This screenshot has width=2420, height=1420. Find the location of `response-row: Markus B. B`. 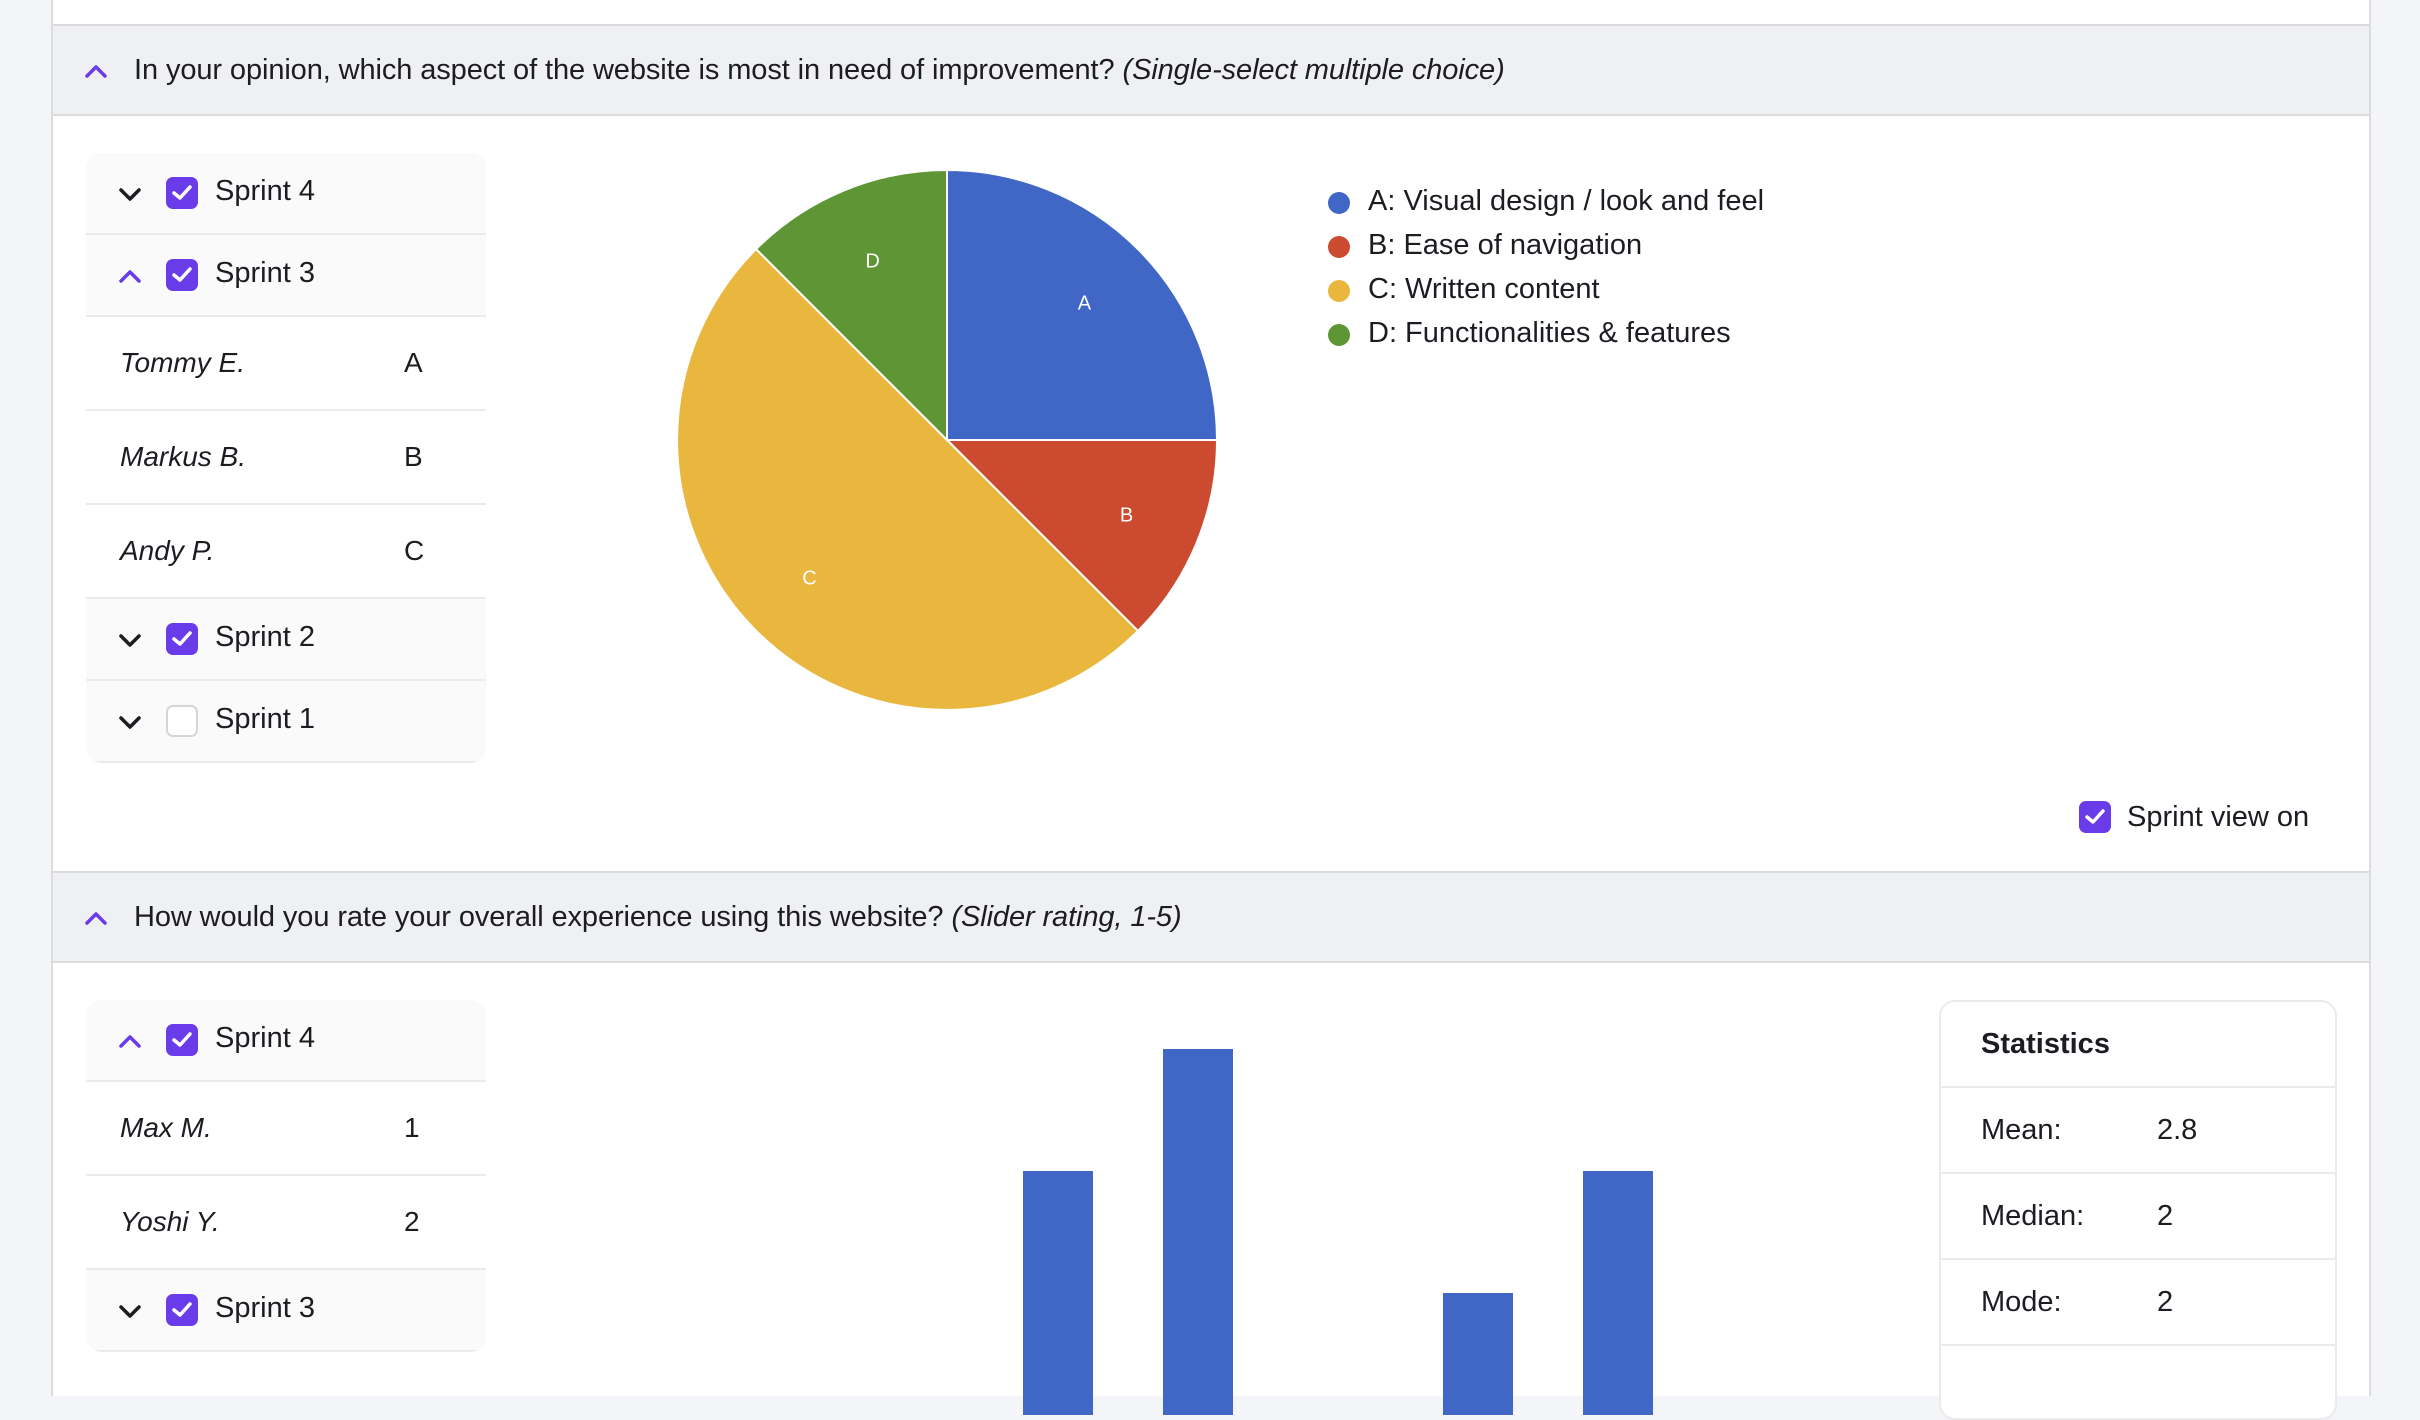

response-row: Markus B. B is located at coordinates (286, 458).